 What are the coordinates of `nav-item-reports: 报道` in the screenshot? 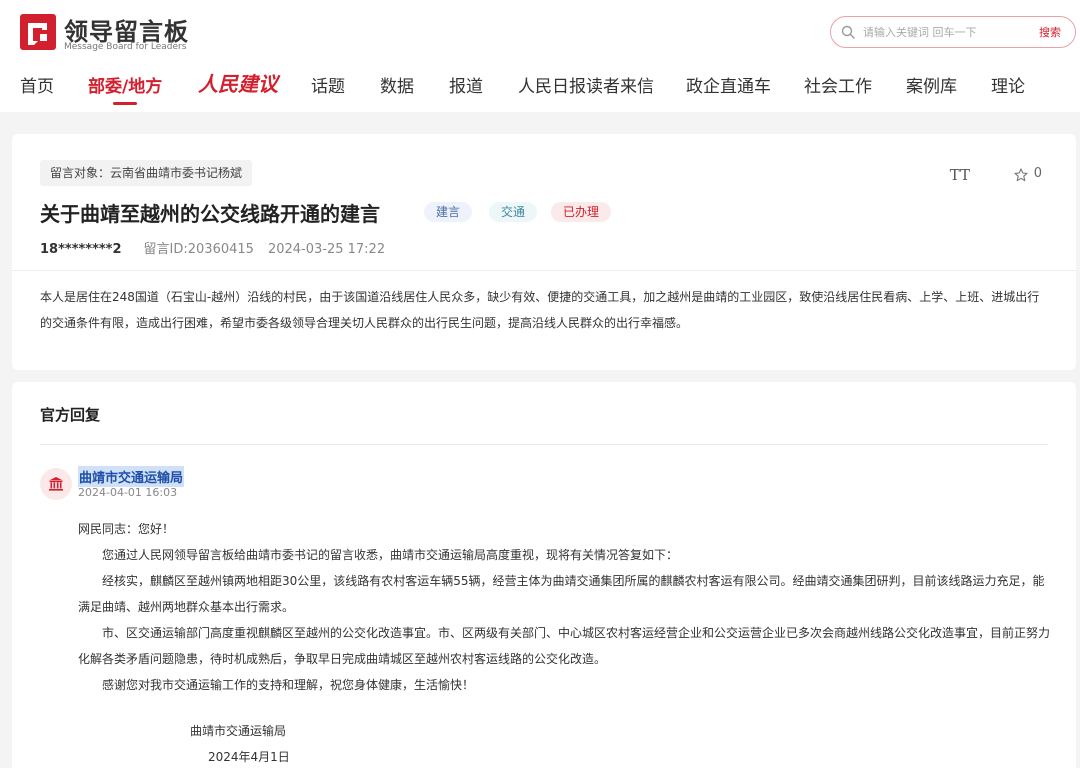 It's located at (466, 84).